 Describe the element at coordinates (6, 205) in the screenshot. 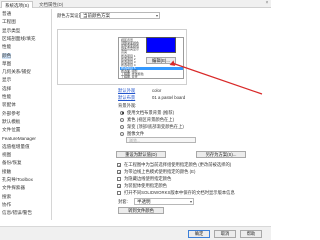

I see `sidebar-item: 协作` at that location.